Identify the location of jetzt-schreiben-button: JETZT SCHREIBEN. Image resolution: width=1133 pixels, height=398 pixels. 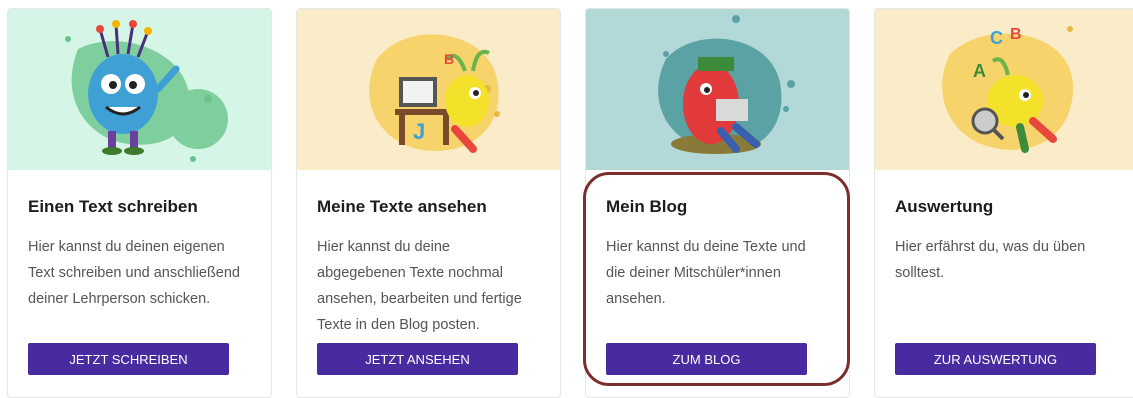
(128, 359).